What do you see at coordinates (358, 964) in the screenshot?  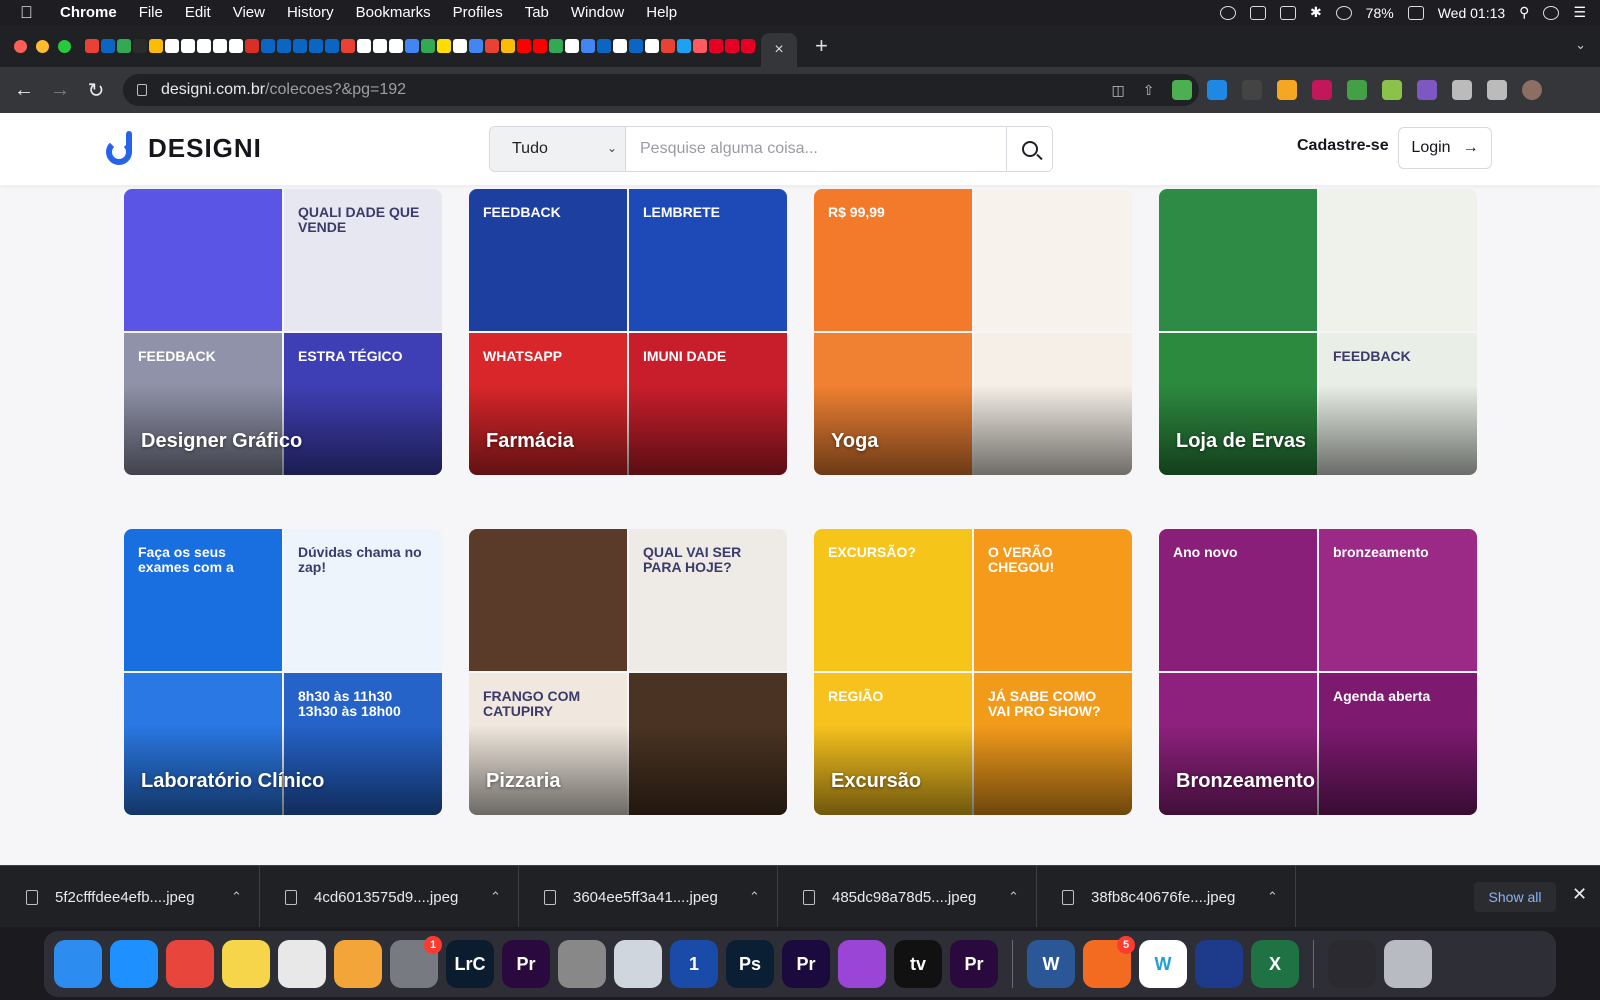 I see `photos-icon` at bounding box center [358, 964].